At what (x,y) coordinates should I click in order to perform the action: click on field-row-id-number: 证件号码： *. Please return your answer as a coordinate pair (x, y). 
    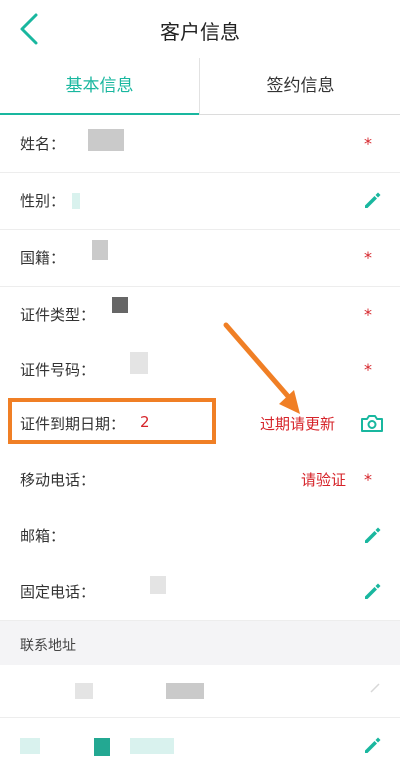
    Looking at the image, I should click on (200, 370).